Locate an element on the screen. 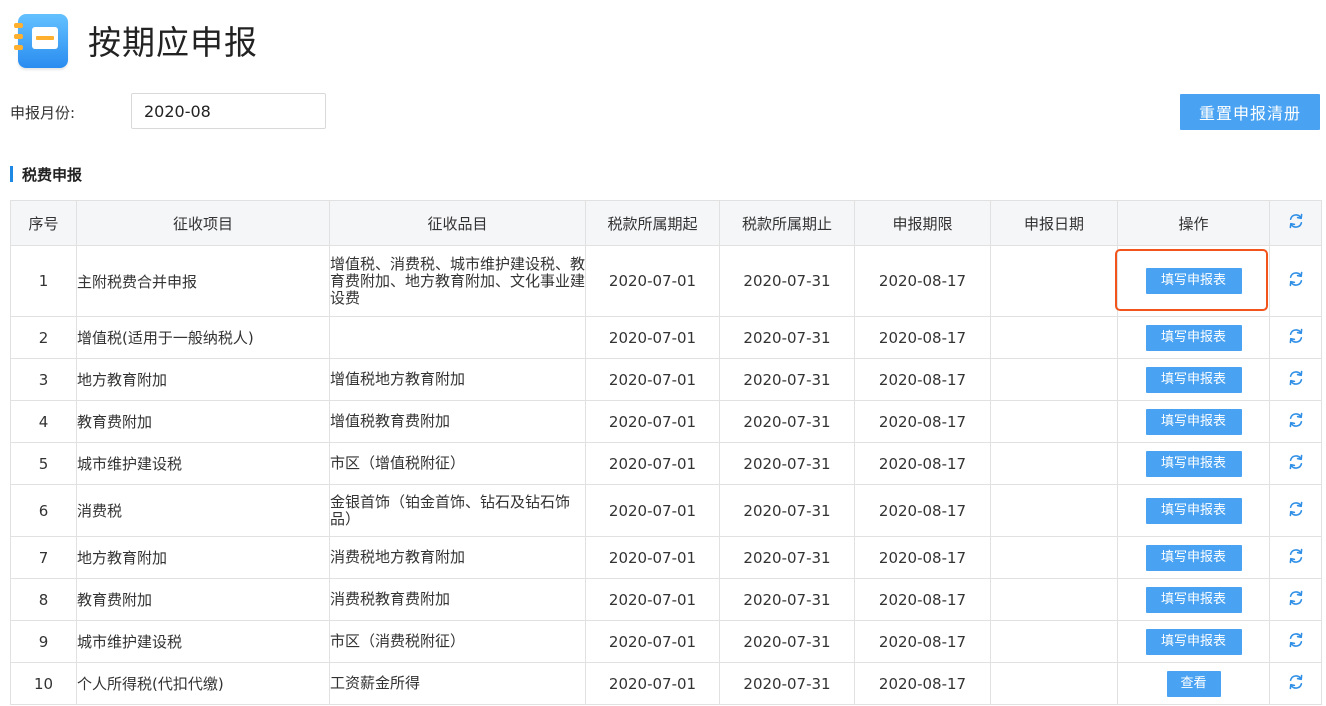 This screenshot has width=1326, height=706. header-deadline: 申报期限 is located at coordinates (922, 223).